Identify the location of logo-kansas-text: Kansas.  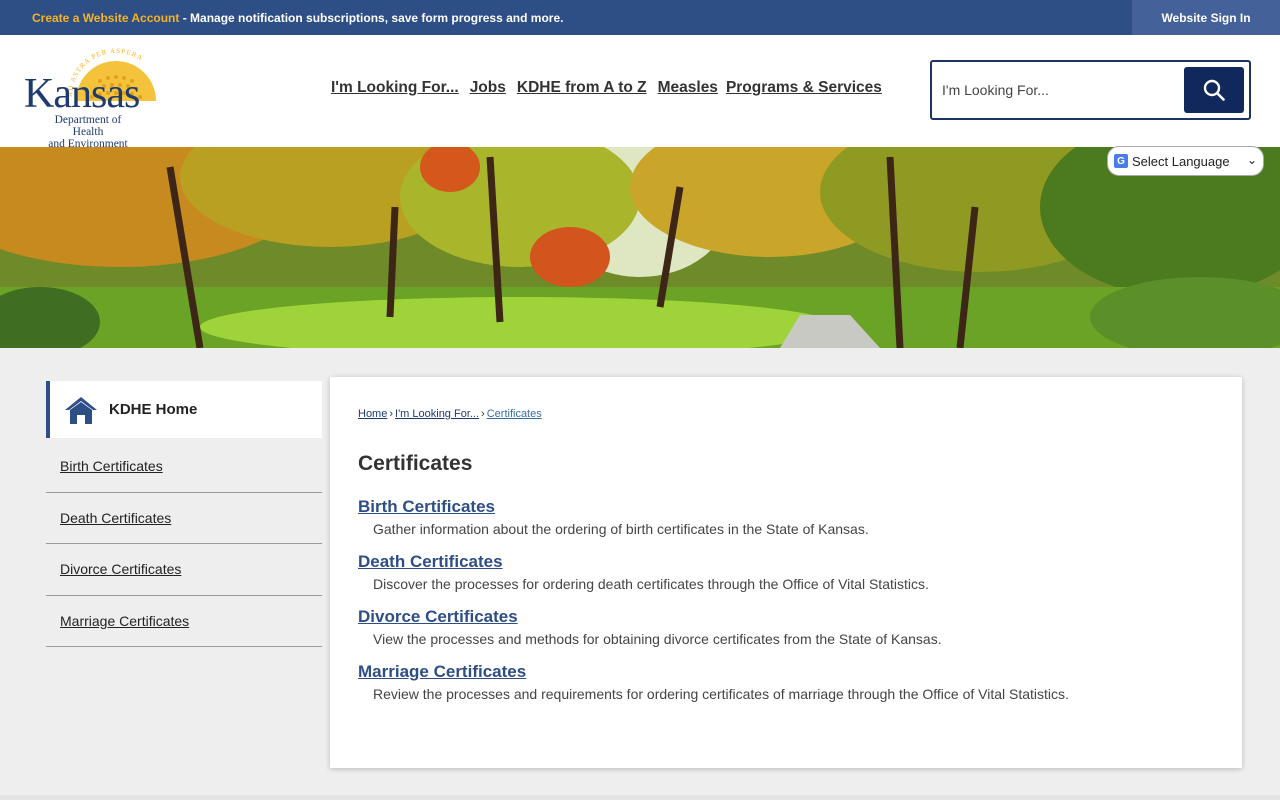
(82, 94).